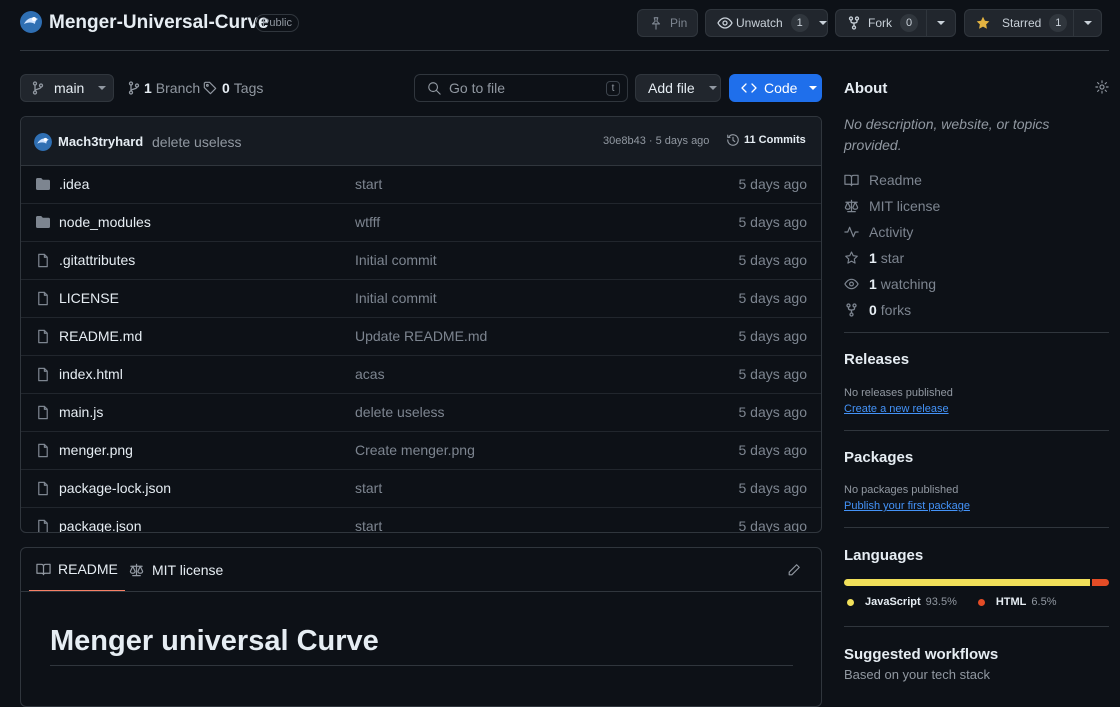  I want to click on language-legend-item: HTML 6.5%, so click(1016, 602).